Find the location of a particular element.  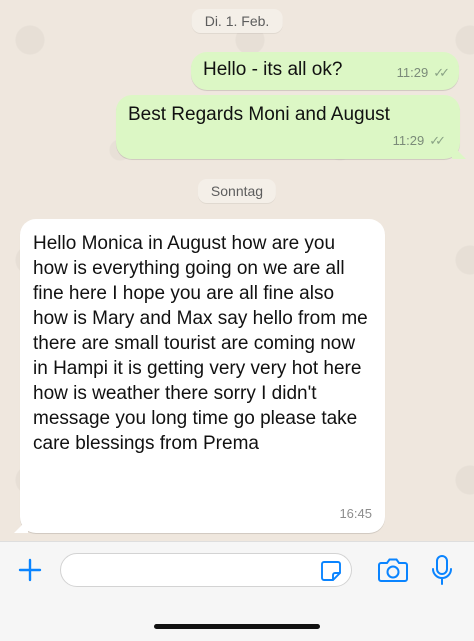

outgoing-message: Hello - its all ok? 11:29 ✓✓ is located at coordinates (325, 71).